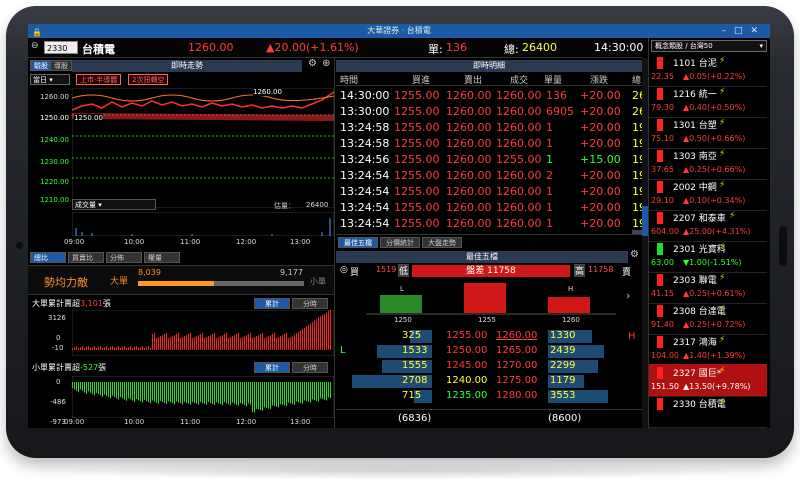 The width and height of the screenshot is (800, 485). Describe the element at coordinates (58, 402) in the screenshot. I see `small-y-label: -486` at that location.